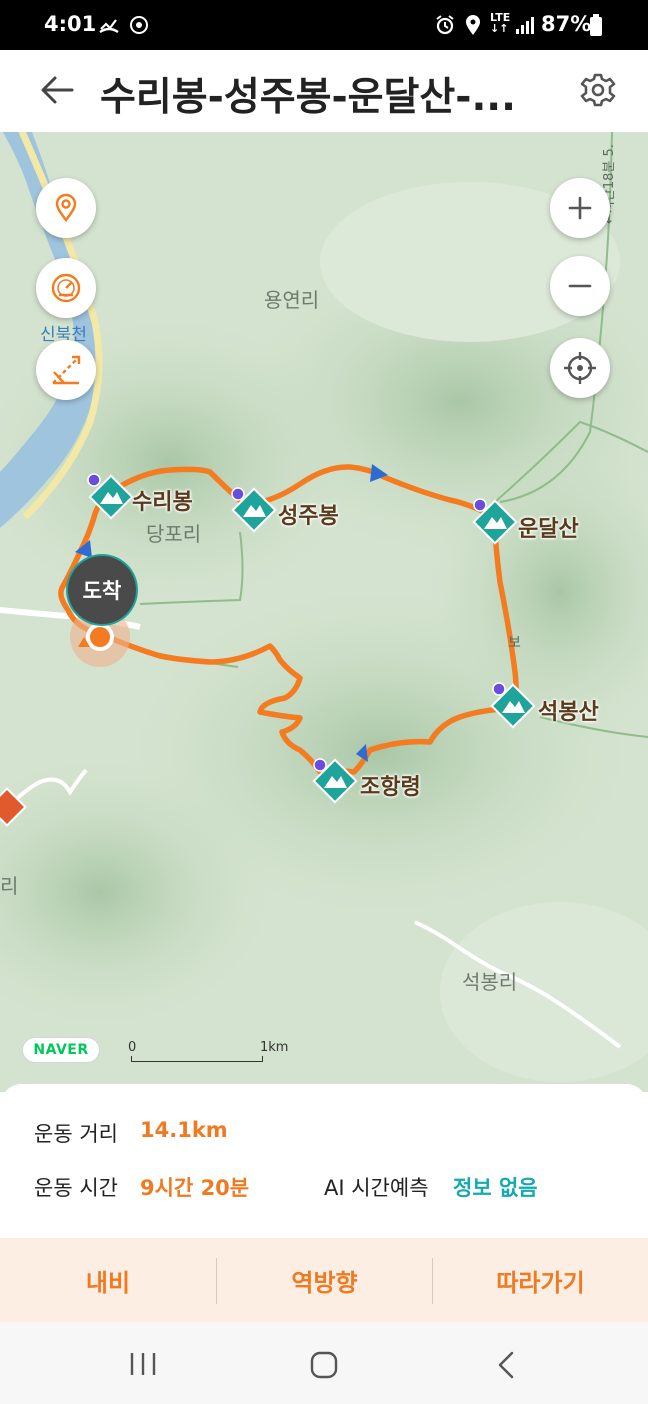 This screenshot has width=648, height=1404. I want to click on alarm-icon, so click(445, 27).